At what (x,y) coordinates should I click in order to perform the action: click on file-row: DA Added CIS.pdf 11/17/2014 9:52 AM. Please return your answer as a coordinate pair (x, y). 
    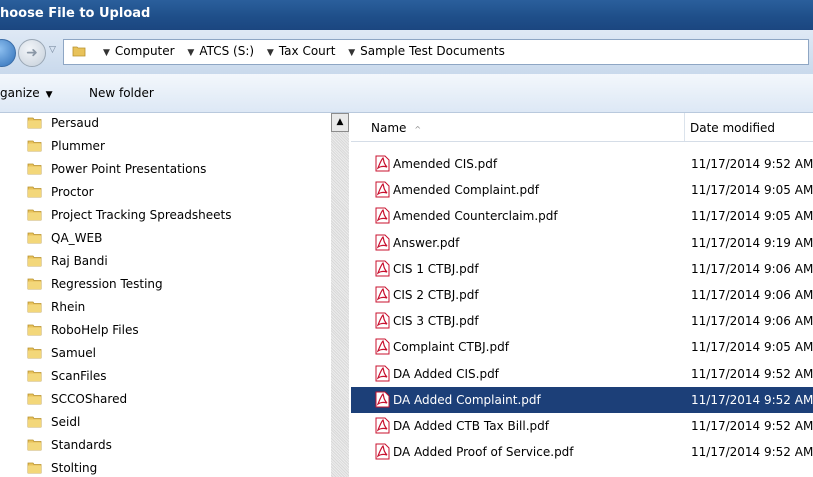
    Looking at the image, I should click on (582, 374).